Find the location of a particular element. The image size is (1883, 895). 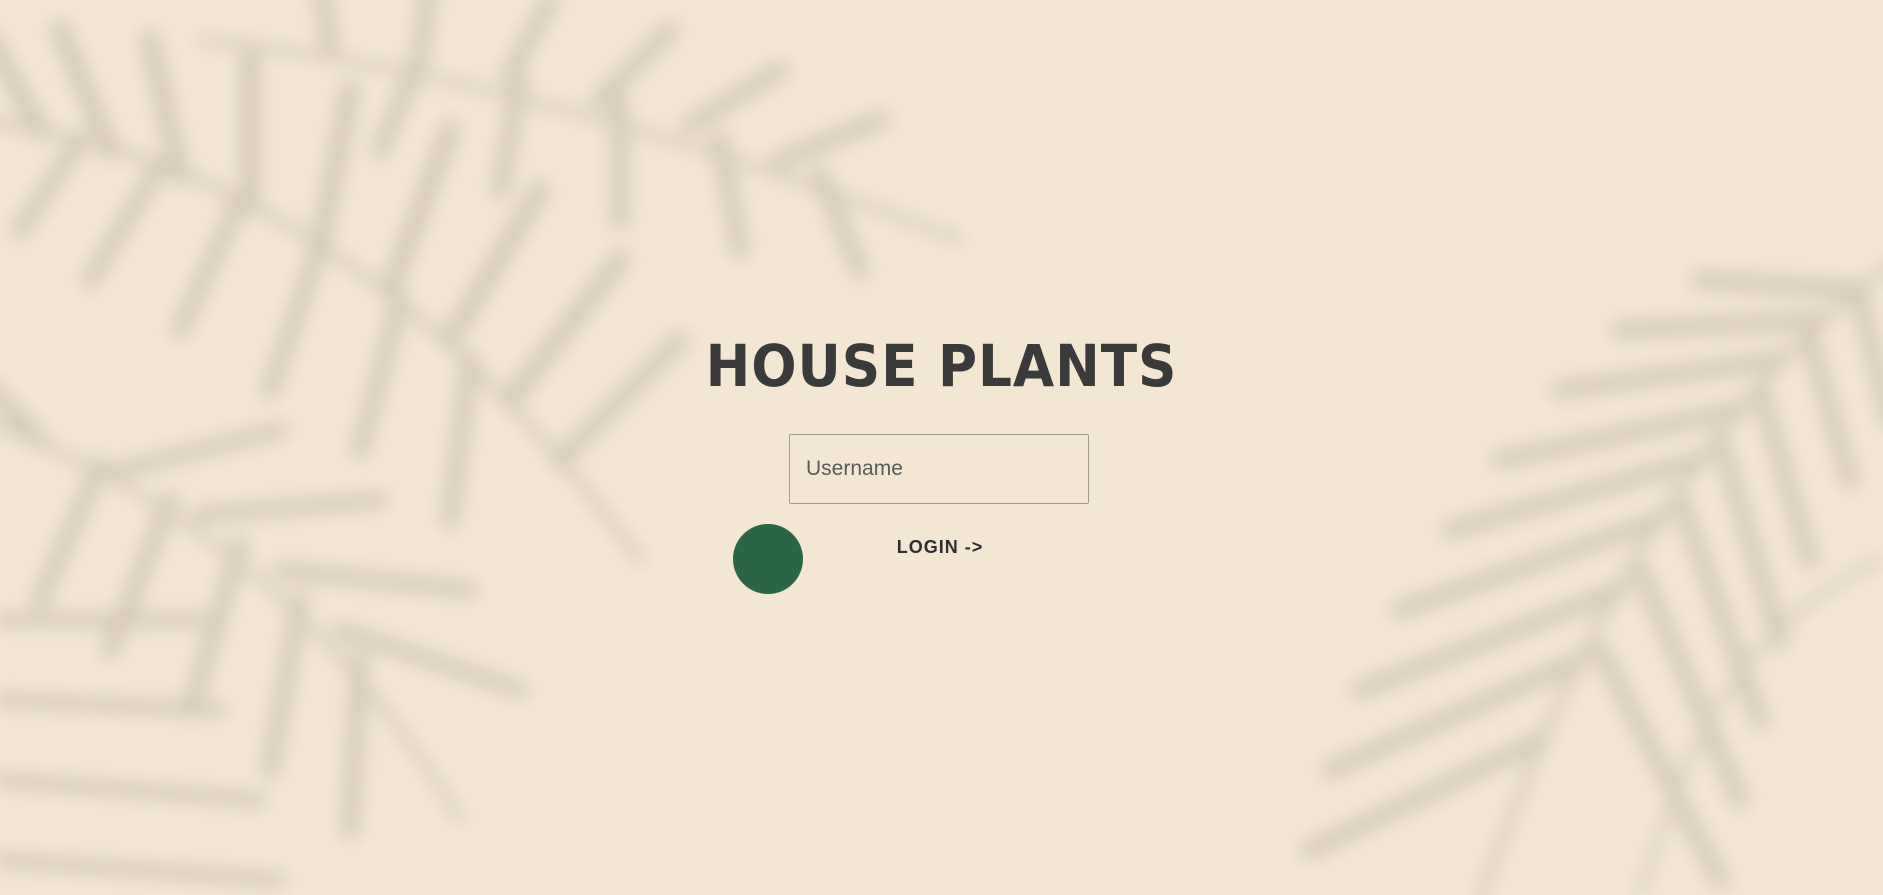

login-button: LOGIN -> is located at coordinates (940, 547).